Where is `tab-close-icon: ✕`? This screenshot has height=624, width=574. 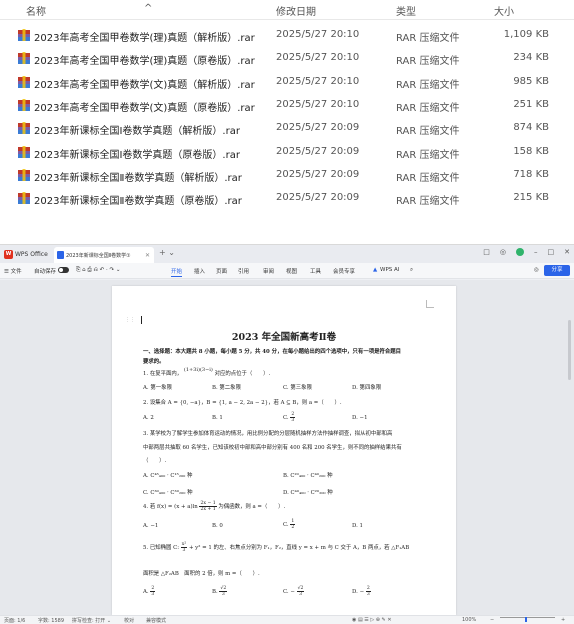
tab-close-icon: ✕ is located at coordinates (147, 255).